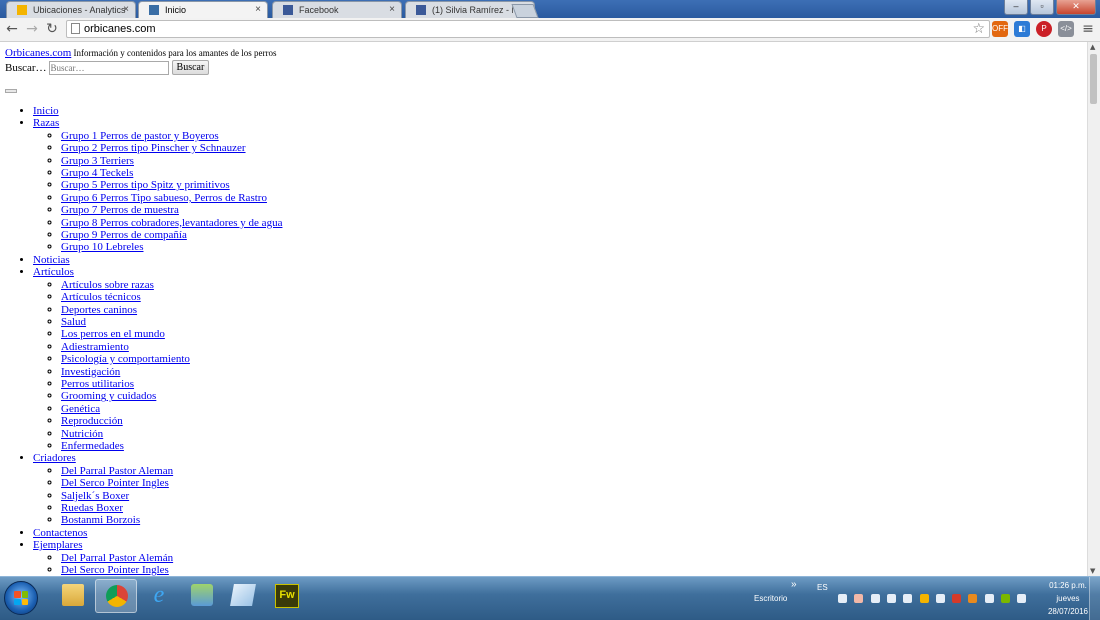 The height and width of the screenshot is (620, 1100). I want to click on submenu-item: Ruedas Boxer, so click(574, 508).